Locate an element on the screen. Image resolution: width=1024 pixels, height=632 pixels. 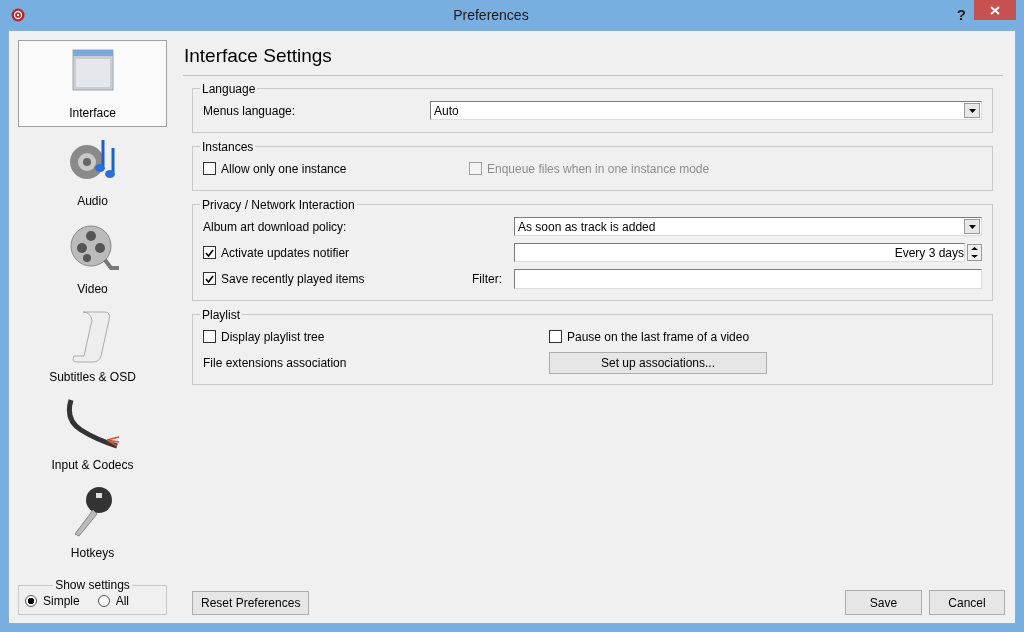
app-logo-icon is located at coordinates (18, 15).